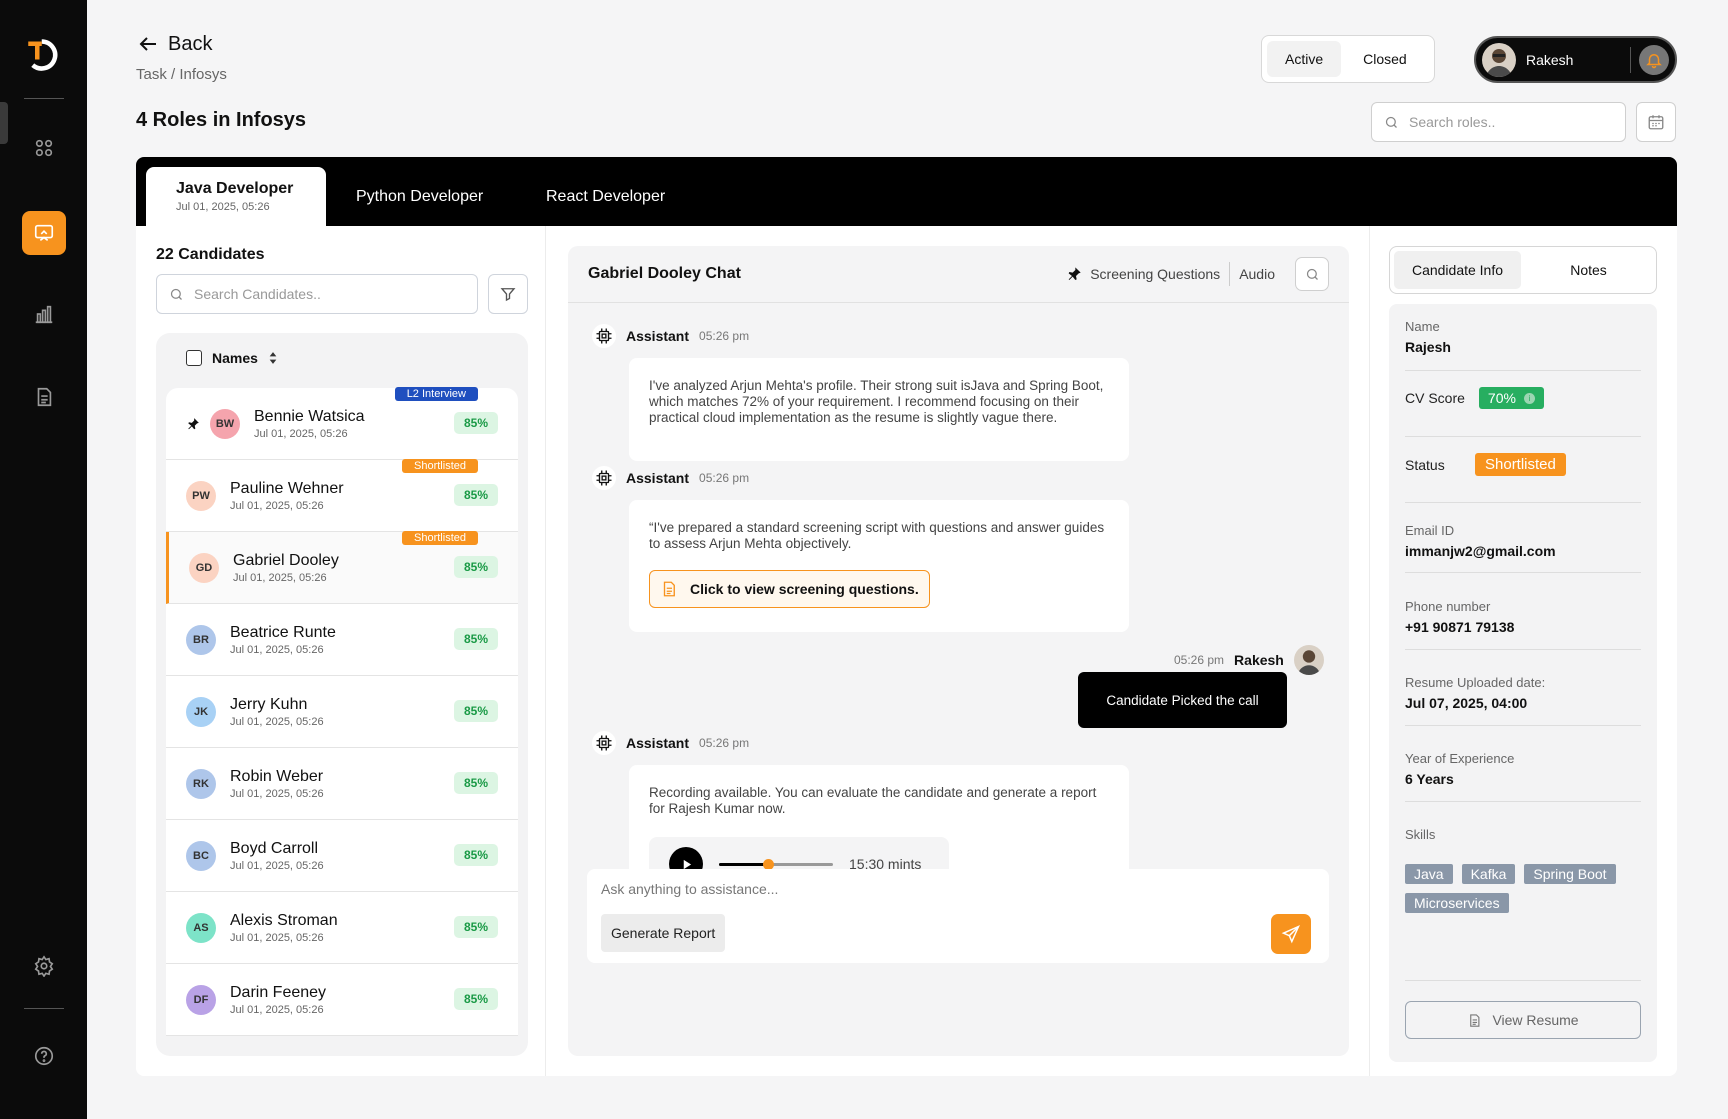 The height and width of the screenshot is (1119, 1728). What do you see at coordinates (1529, 398) in the screenshot?
I see `info-icon: i` at bounding box center [1529, 398].